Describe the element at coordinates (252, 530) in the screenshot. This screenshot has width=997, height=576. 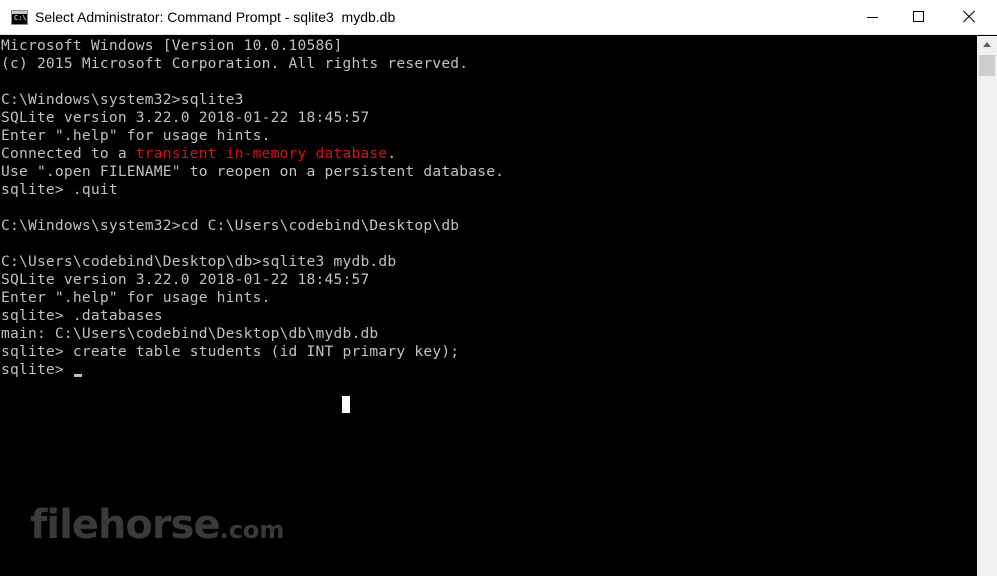
I see `watermark-suffix: .com` at that location.